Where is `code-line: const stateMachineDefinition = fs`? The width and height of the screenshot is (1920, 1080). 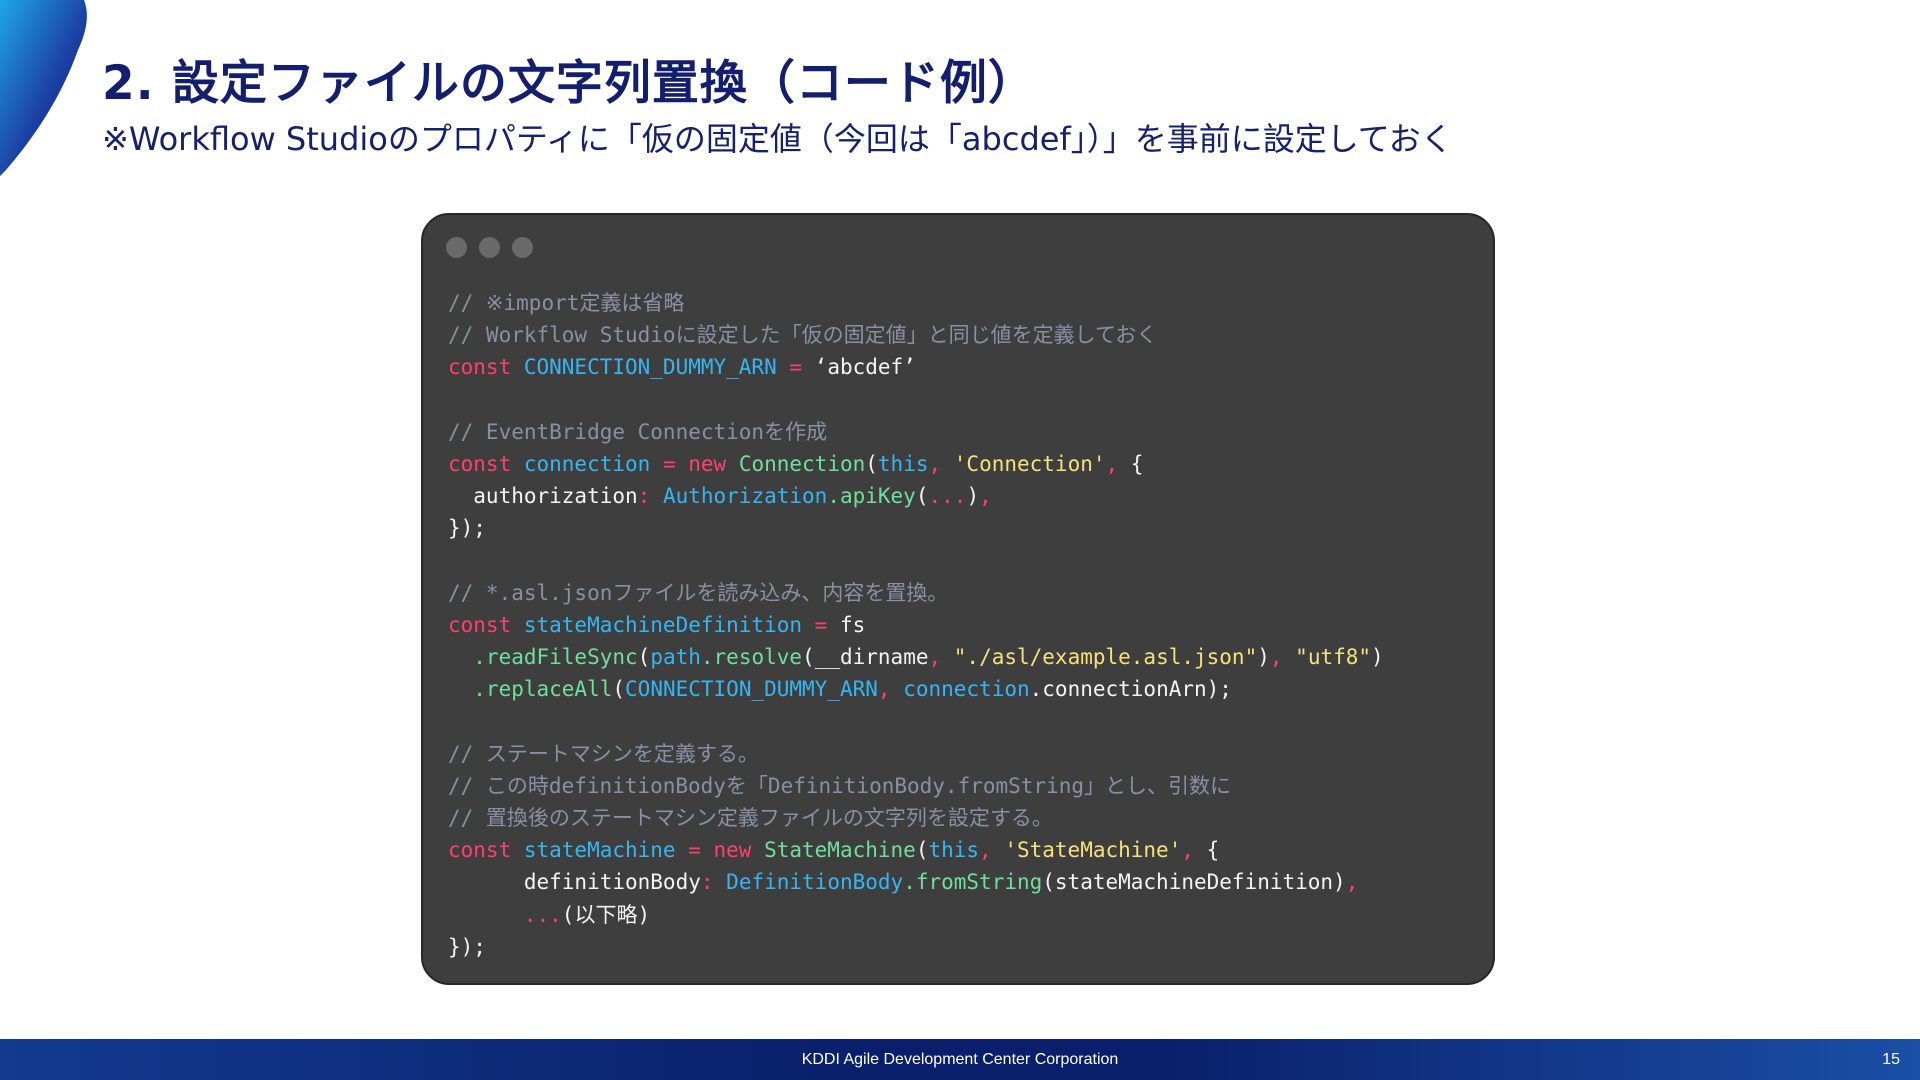 code-line: const stateMachineDefinition = fs is located at coordinates (963, 625).